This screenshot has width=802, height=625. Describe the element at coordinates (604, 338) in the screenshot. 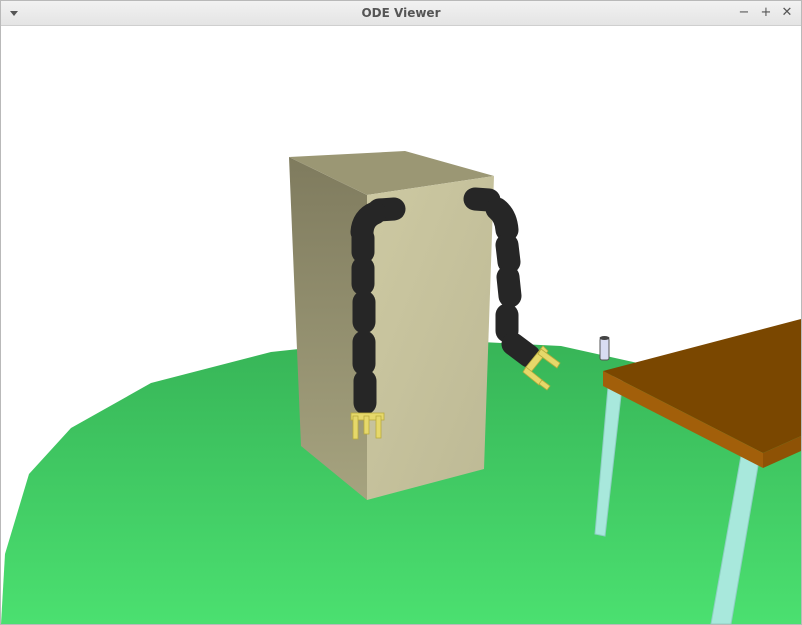

I see `small-cylinder-cap` at that location.